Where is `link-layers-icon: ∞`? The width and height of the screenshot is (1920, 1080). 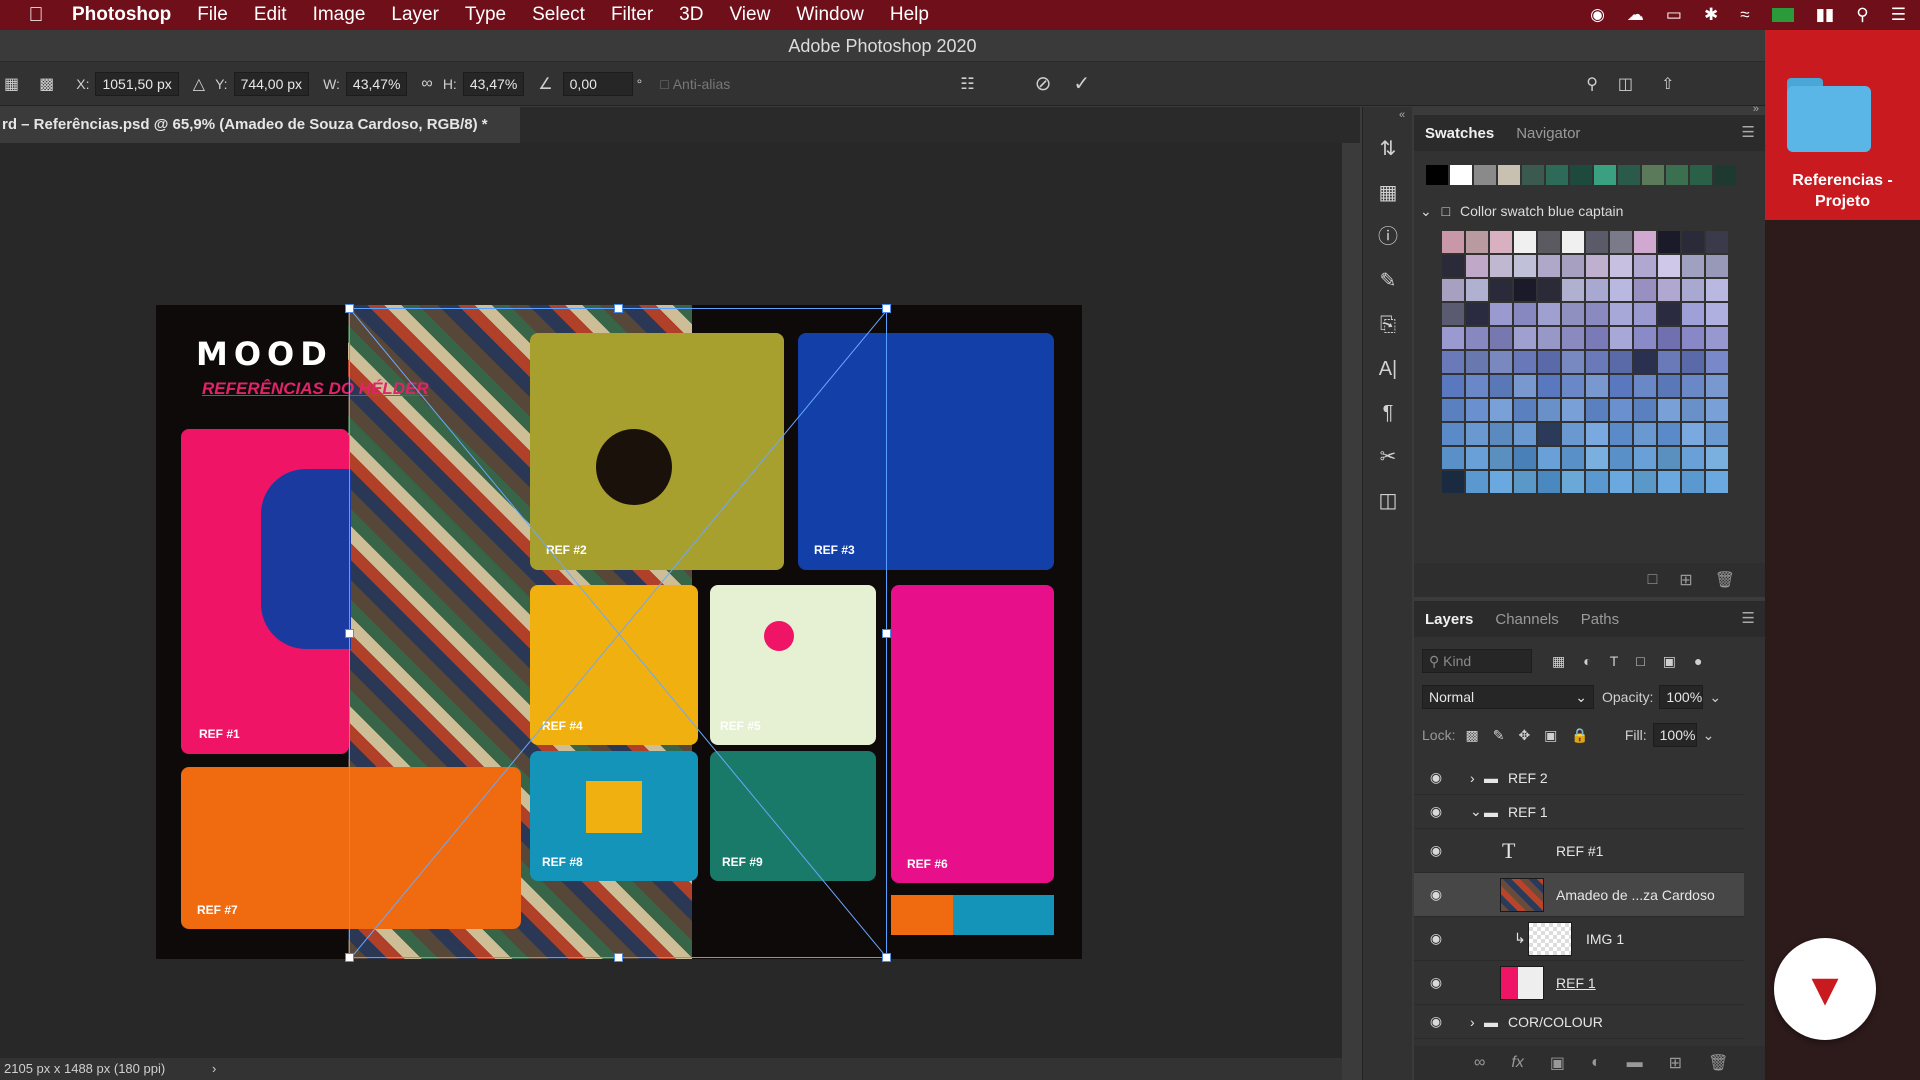 link-layers-icon: ∞ is located at coordinates (1479, 1063).